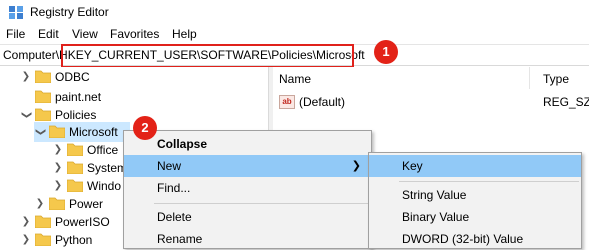 The image size is (589, 250). I want to click on menu-item-label: New, so click(169, 166).